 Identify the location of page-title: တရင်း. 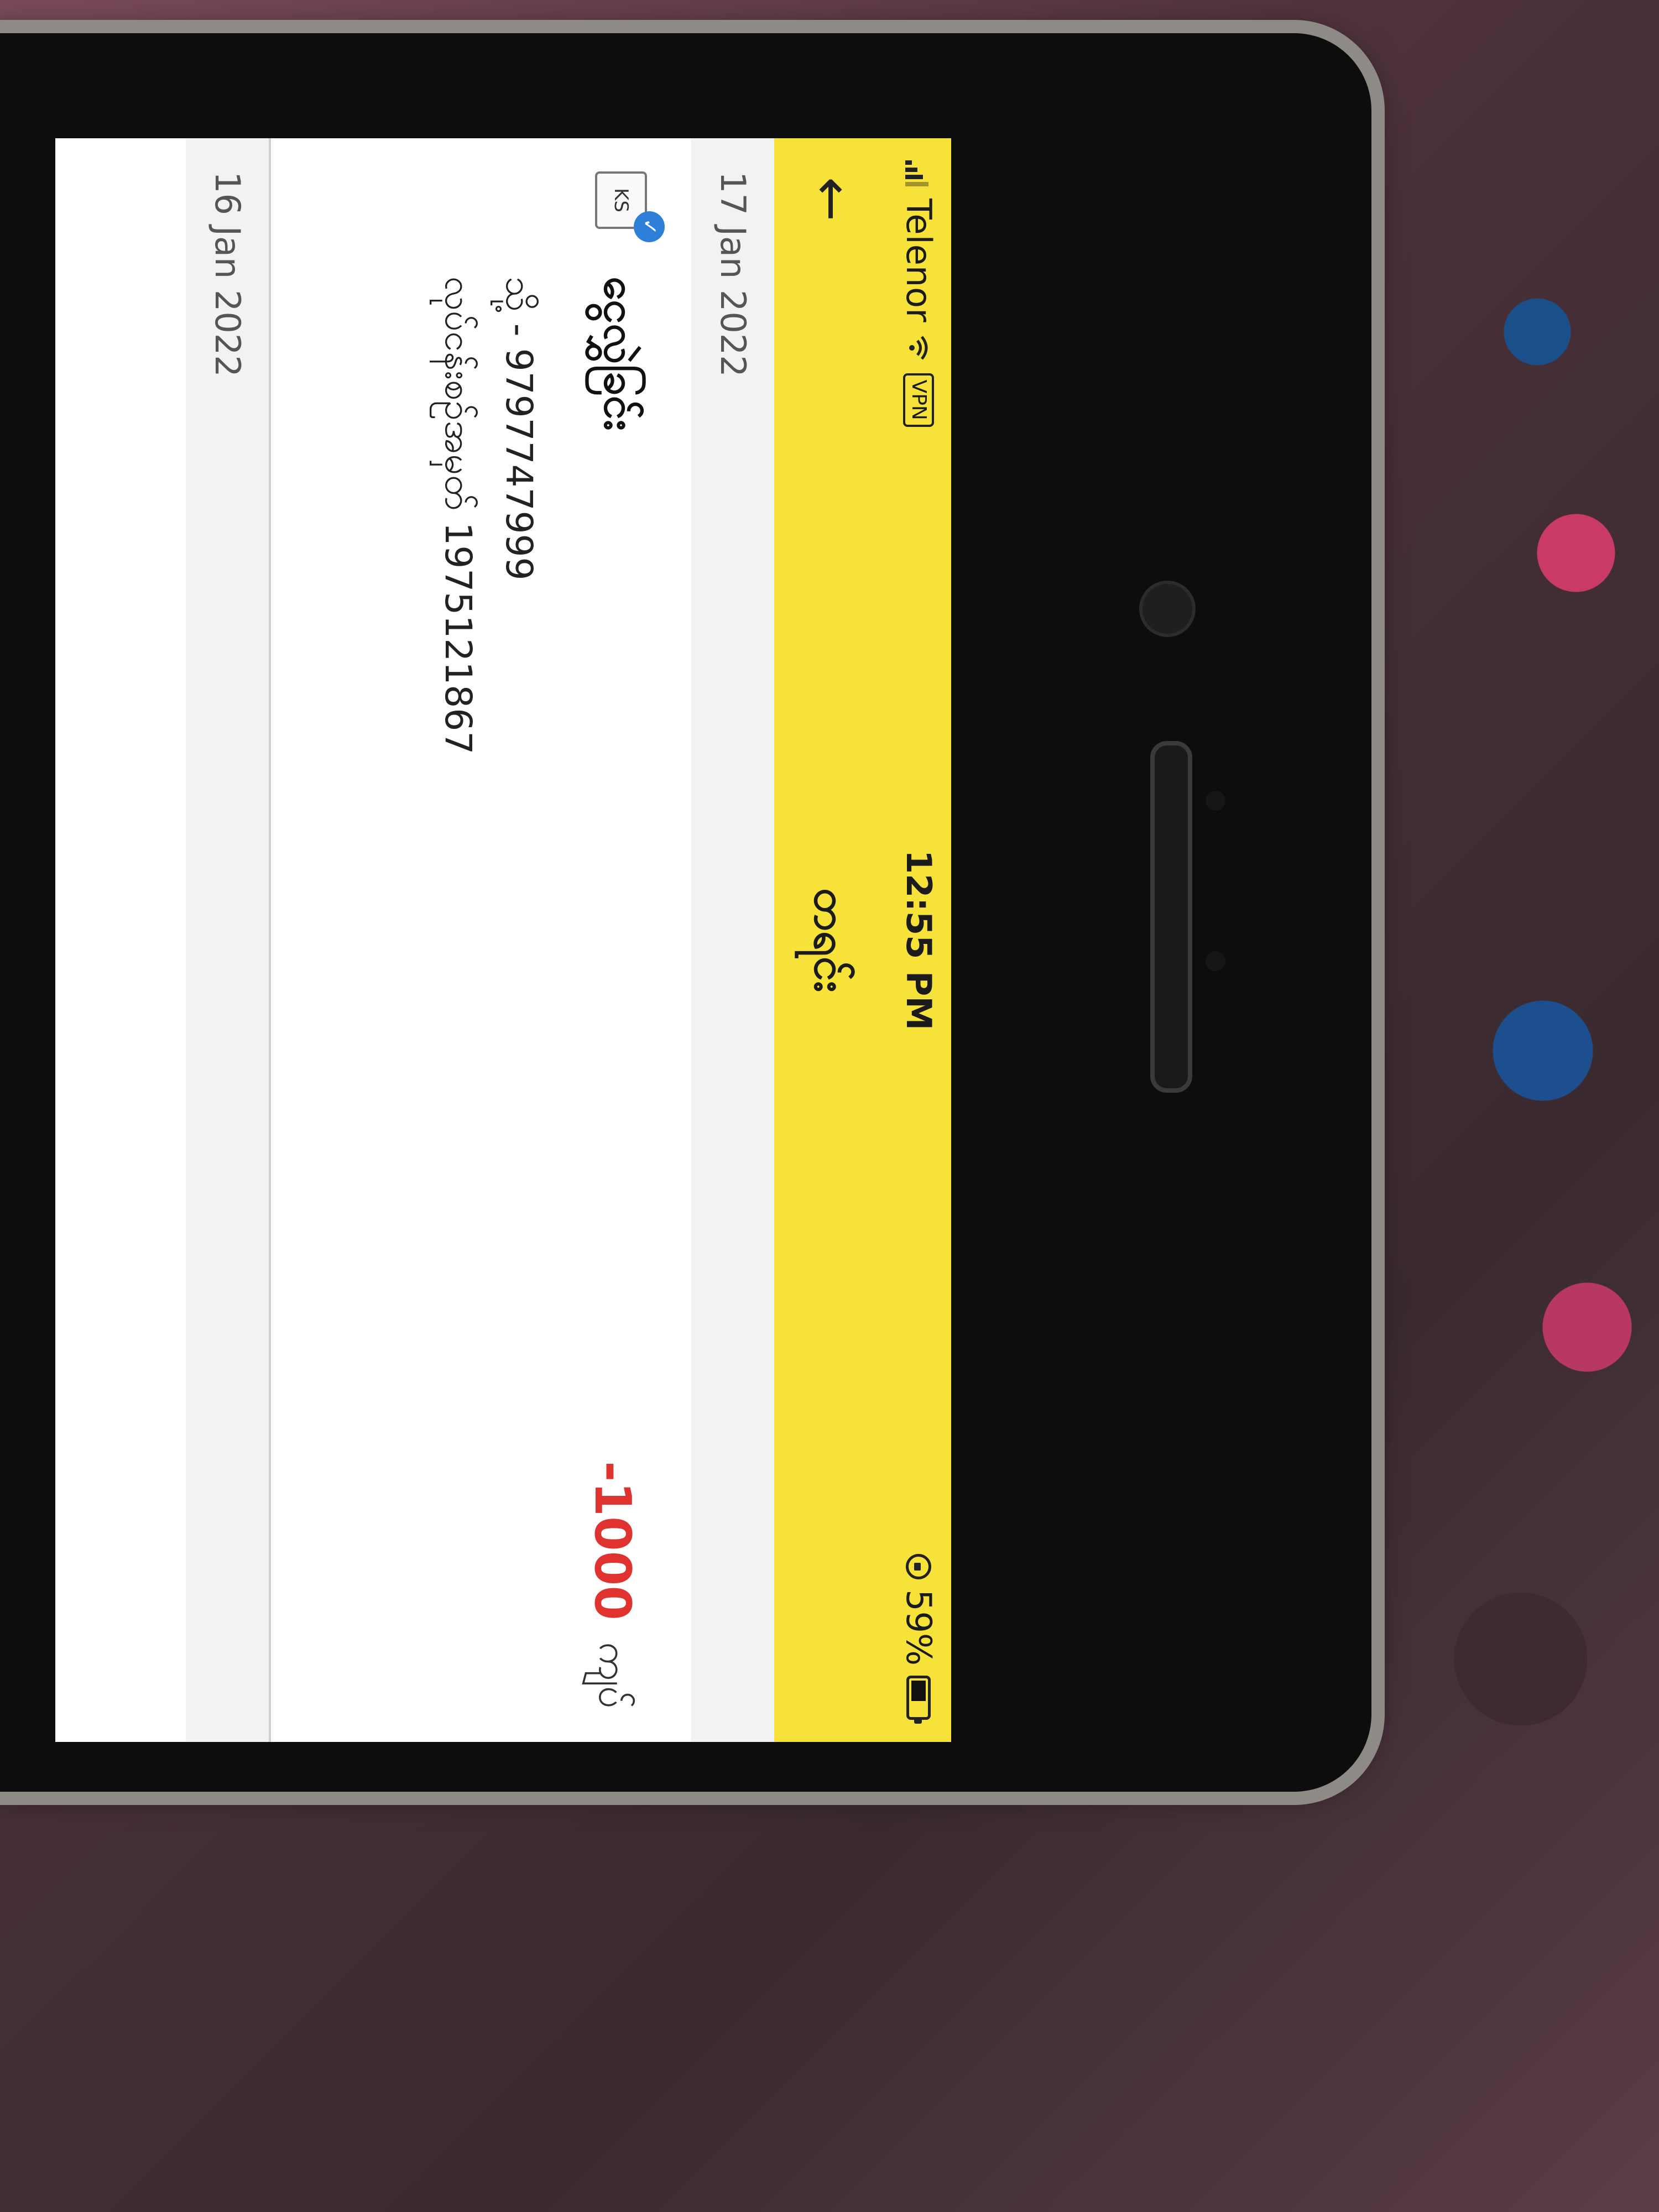
(831, 941).